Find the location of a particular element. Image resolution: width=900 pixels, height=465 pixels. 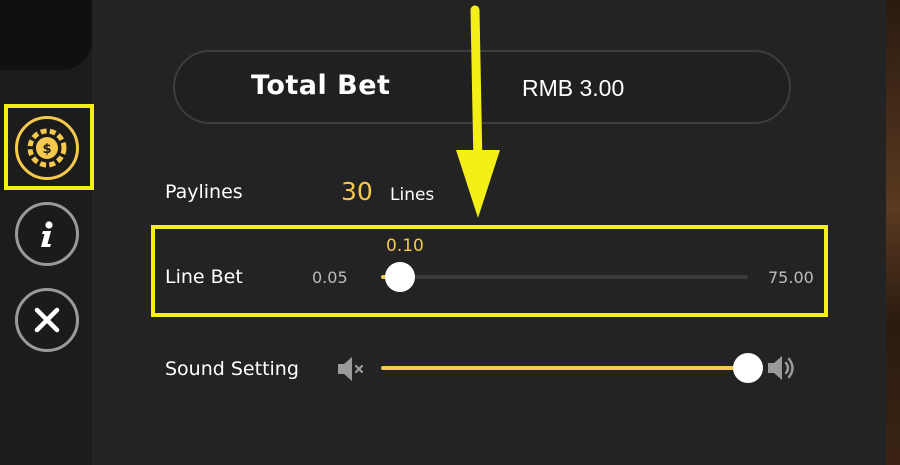

line-bet-highlight is located at coordinates (489, 271).